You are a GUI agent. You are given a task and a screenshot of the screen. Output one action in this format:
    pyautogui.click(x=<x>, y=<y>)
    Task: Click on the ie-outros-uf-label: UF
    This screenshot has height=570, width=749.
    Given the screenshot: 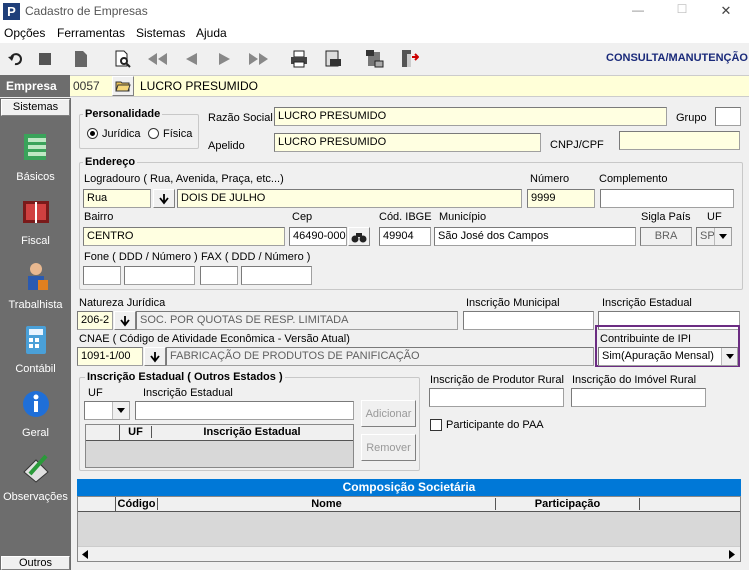 What is the action you would take?
    pyautogui.click(x=95, y=393)
    